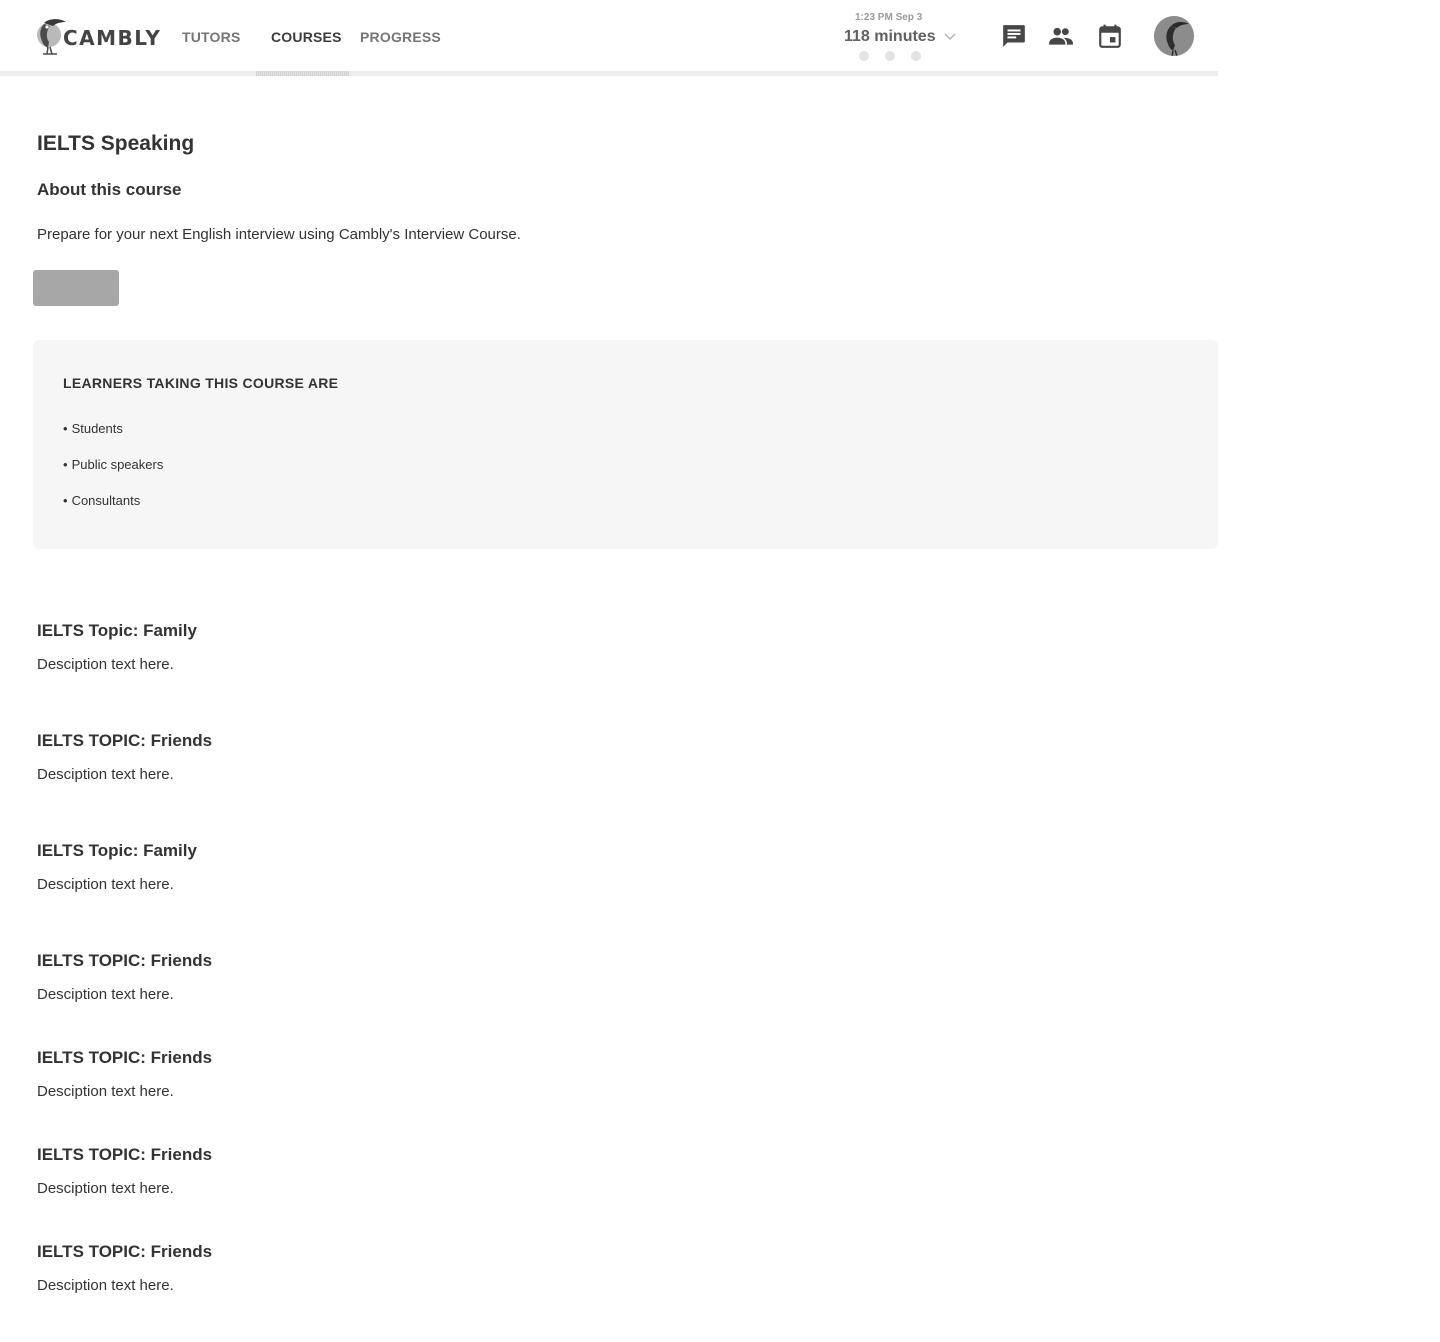  Describe the element at coordinates (950, 36) in the screenshot. I see `chevron-down-icon` at that location.